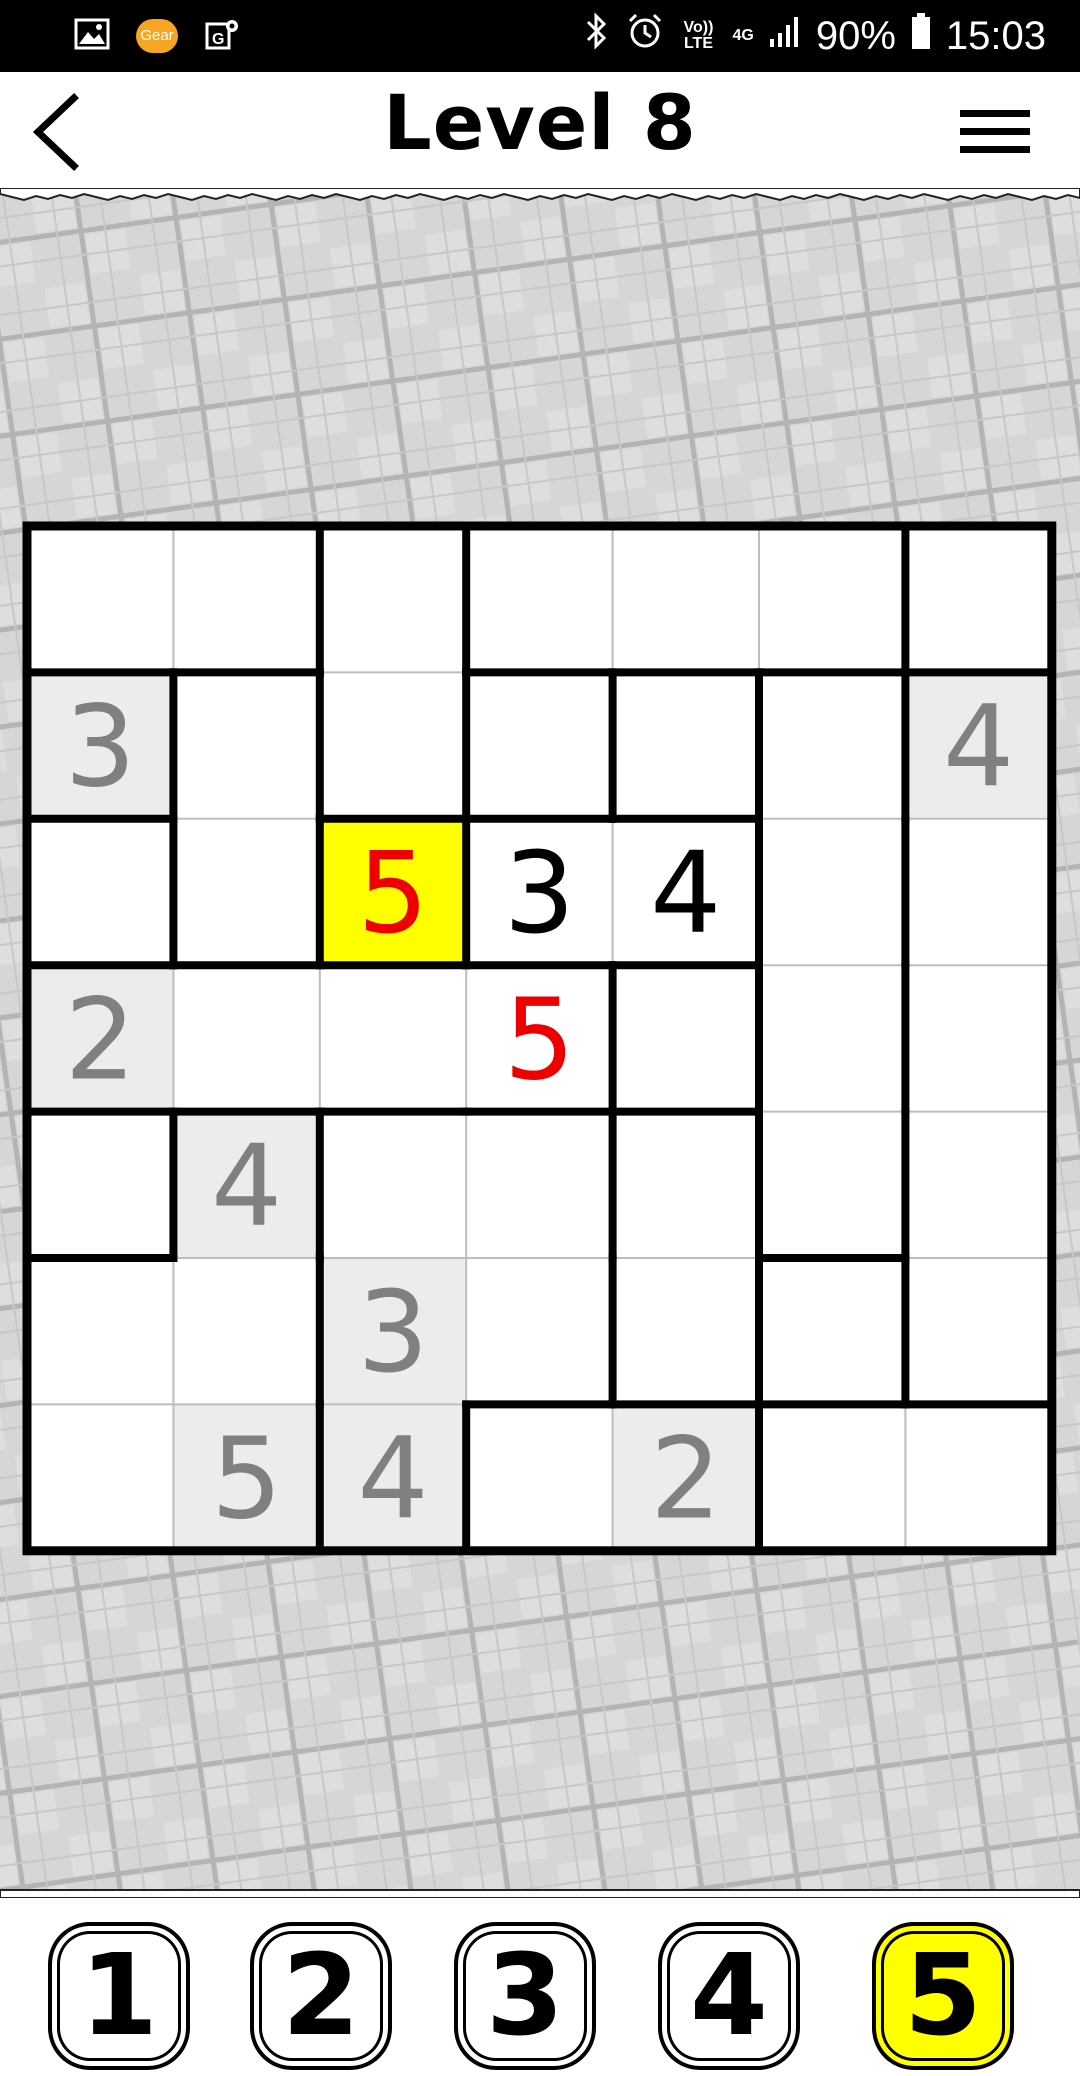 The width and height of the screenshot is (1080, 2076). I want to click on board-cell-r6-c0, so click(100, 1477).